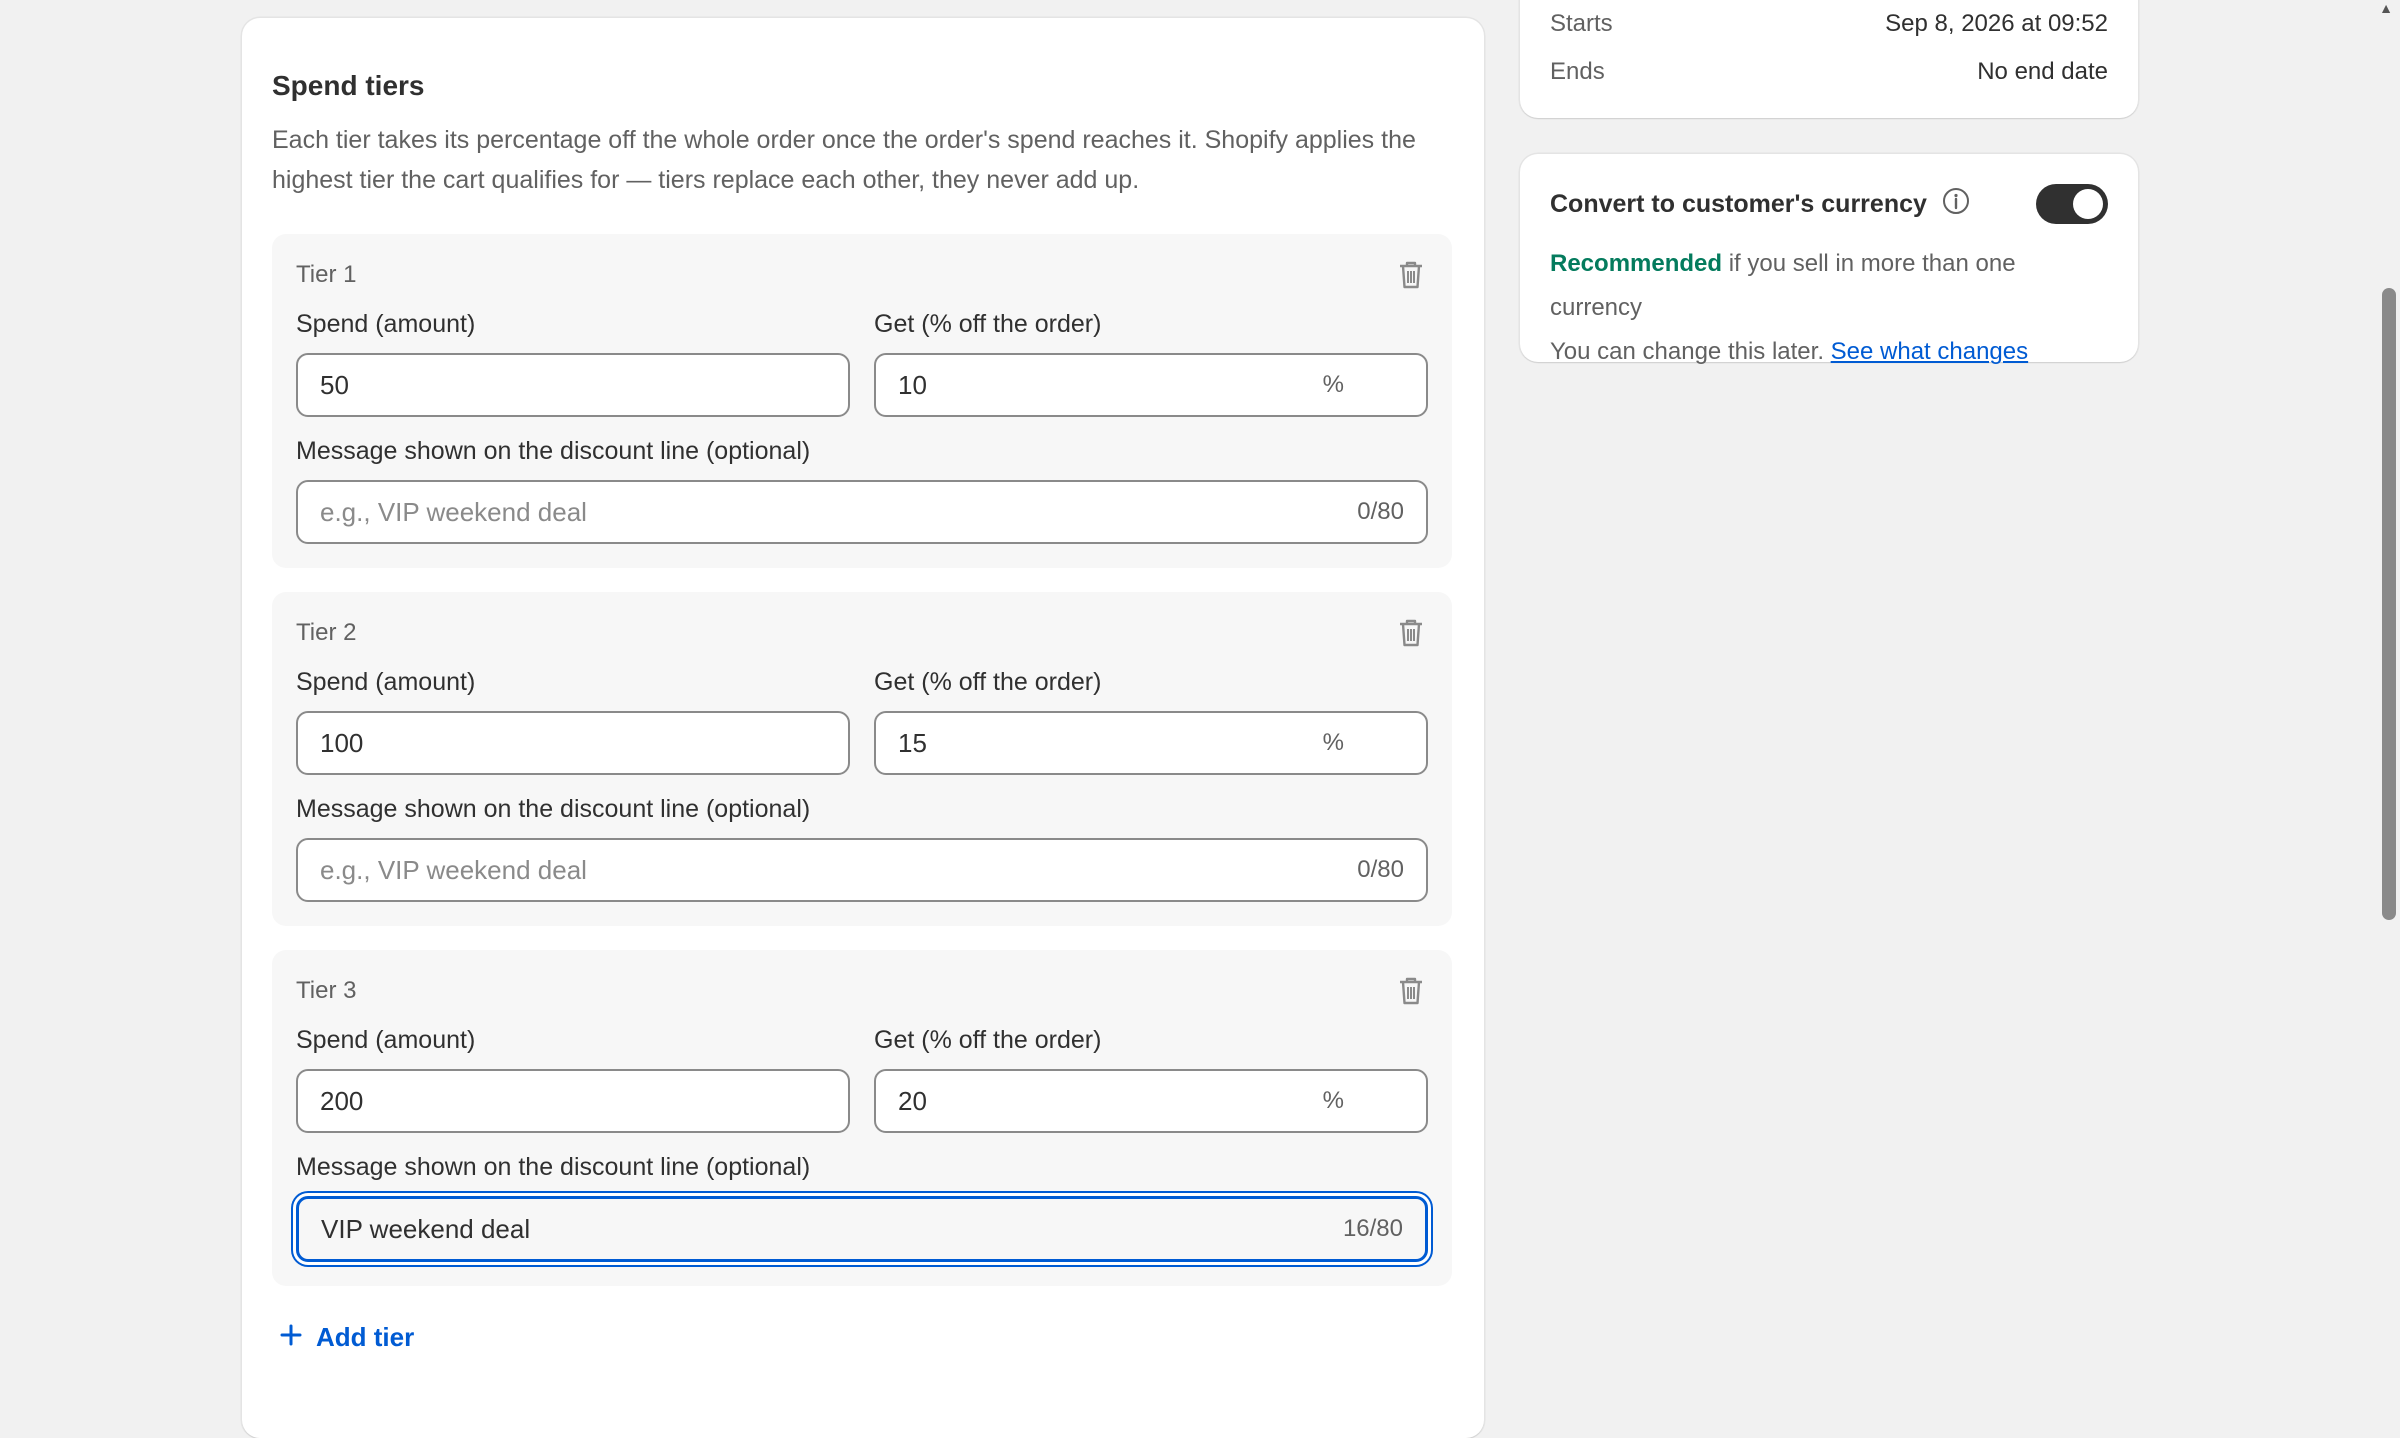 This screenshot has height=1438, width=2400. Describe the element at coordinates (326, 274) in the screenshot. I see `tier-label: Tier 1` at that location.